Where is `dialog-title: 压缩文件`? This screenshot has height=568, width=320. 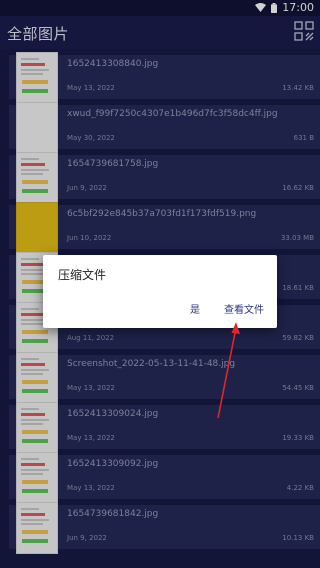
dialog-title: 压缩文件 is located at coordinates (82, 275).